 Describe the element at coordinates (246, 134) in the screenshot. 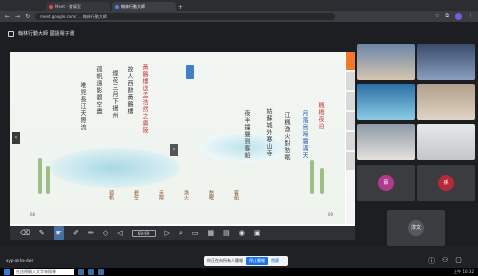

I see `poem-column: 夜半鐘聲到客船` at that location.